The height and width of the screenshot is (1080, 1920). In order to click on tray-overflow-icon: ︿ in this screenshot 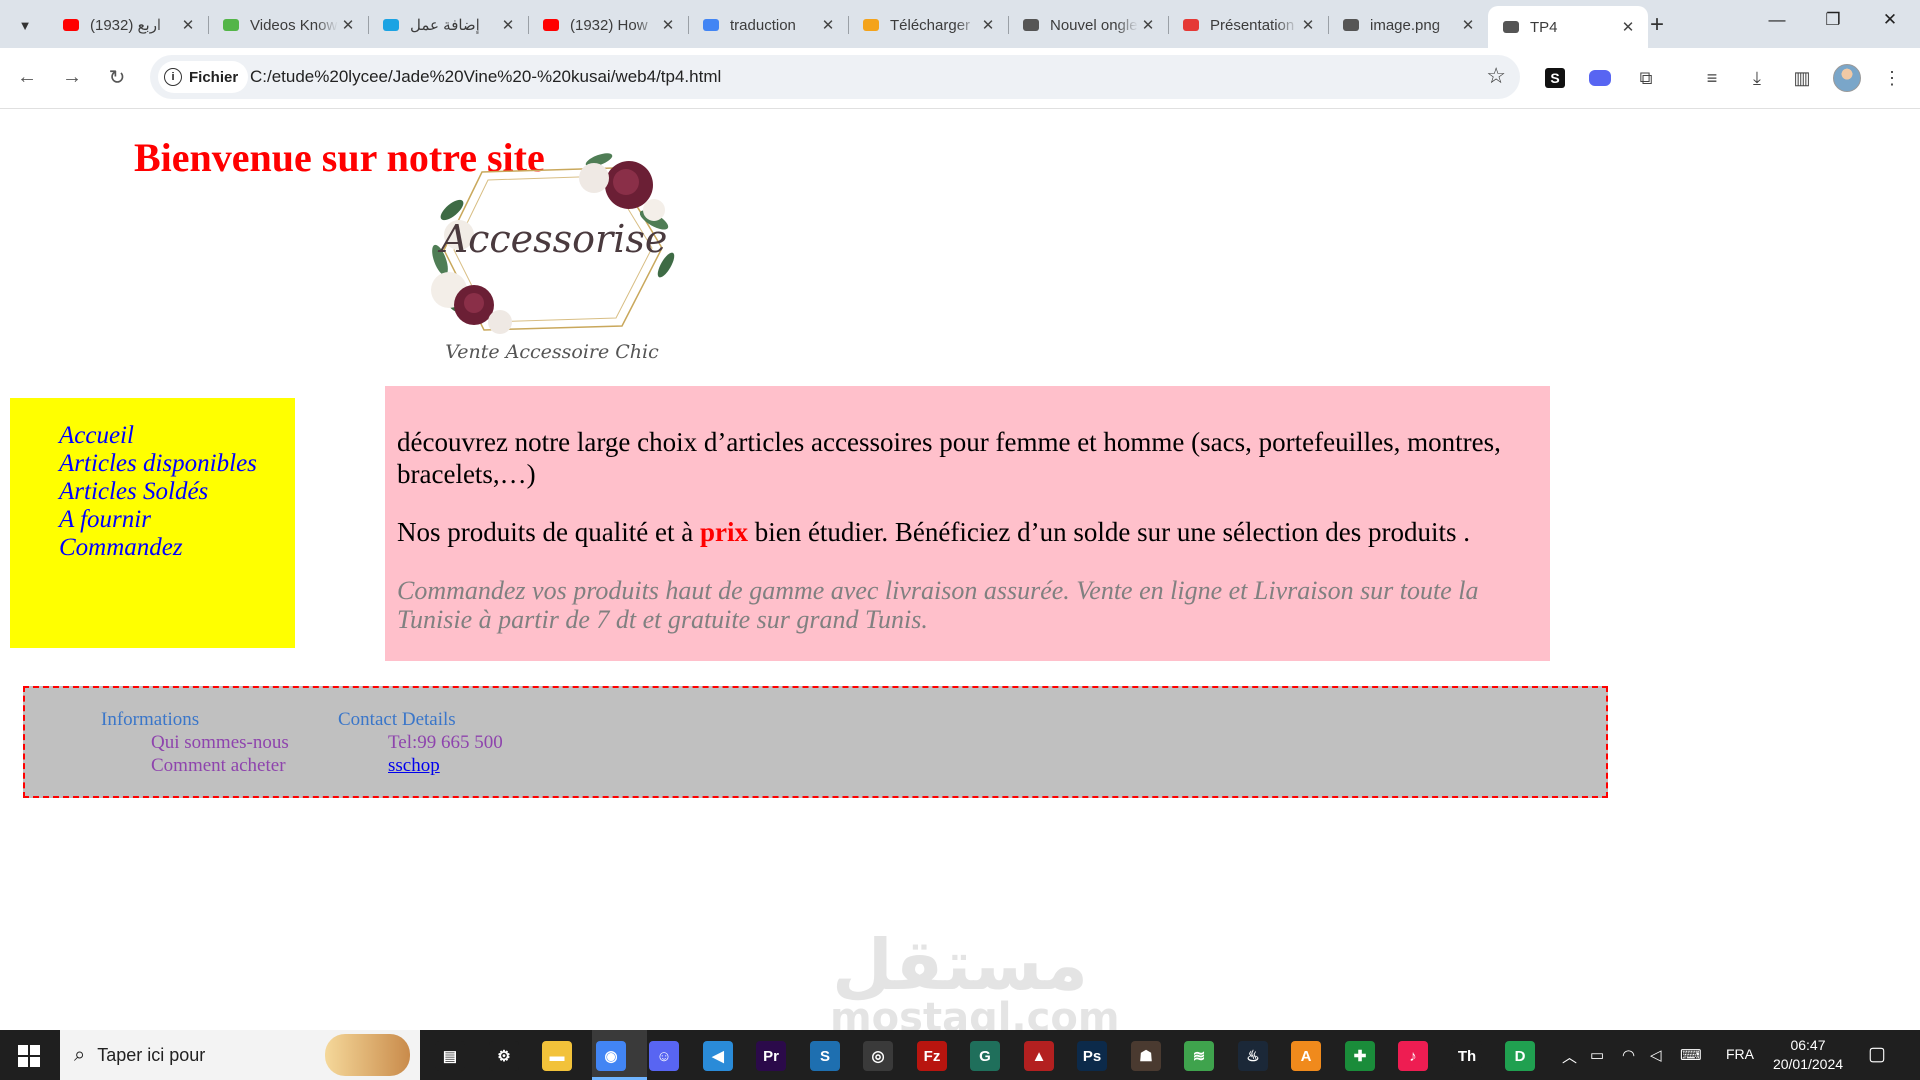, I will do `click(1569, 1056)`.